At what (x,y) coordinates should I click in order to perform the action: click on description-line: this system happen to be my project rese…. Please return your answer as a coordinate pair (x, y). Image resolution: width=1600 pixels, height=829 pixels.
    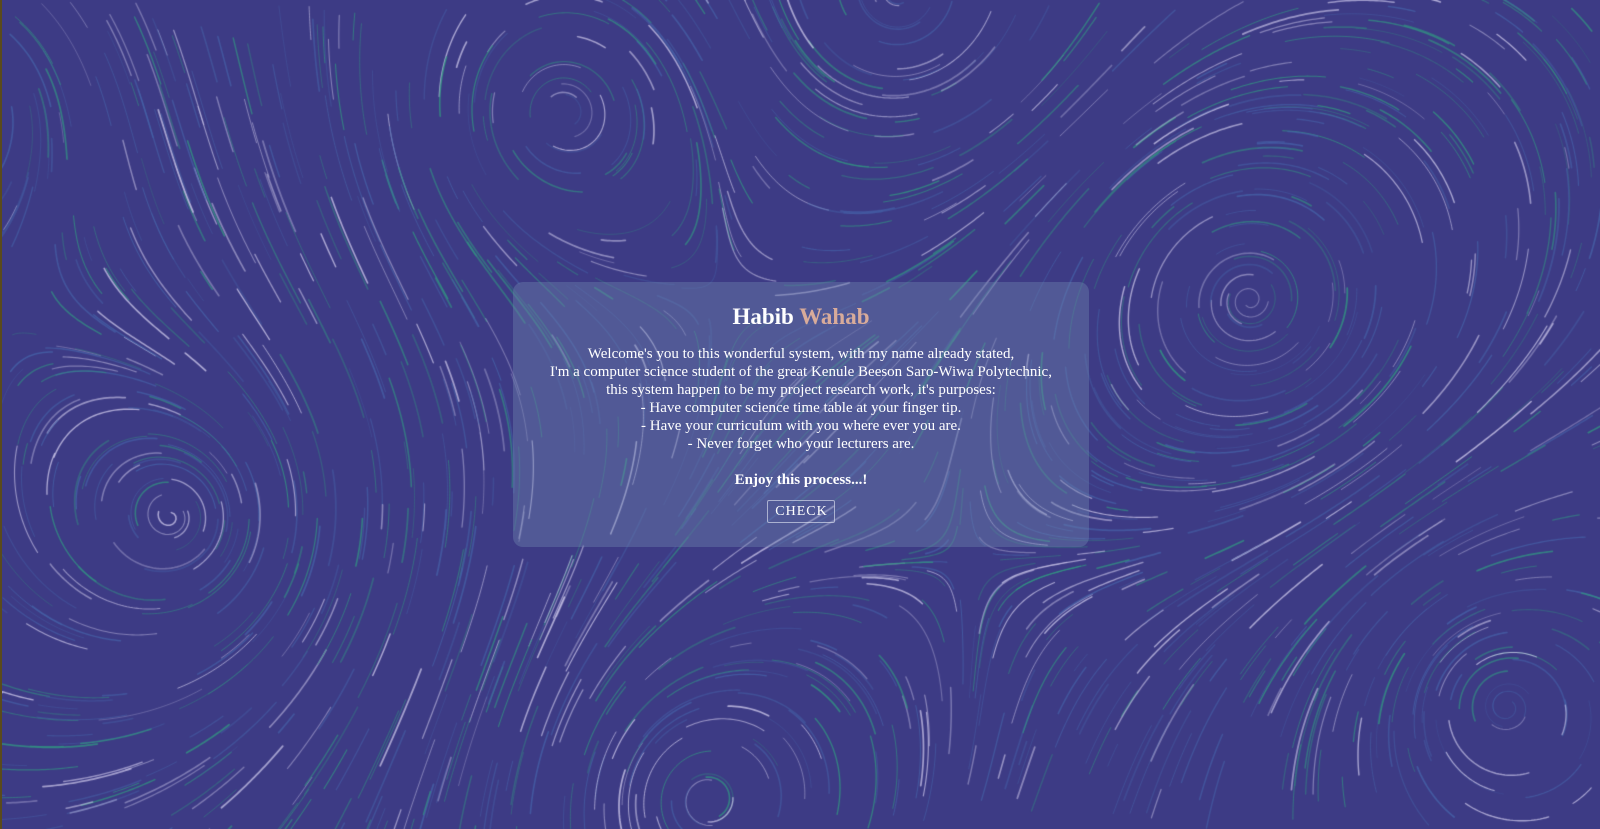
    Looking at the image, I should click on (801, 390).